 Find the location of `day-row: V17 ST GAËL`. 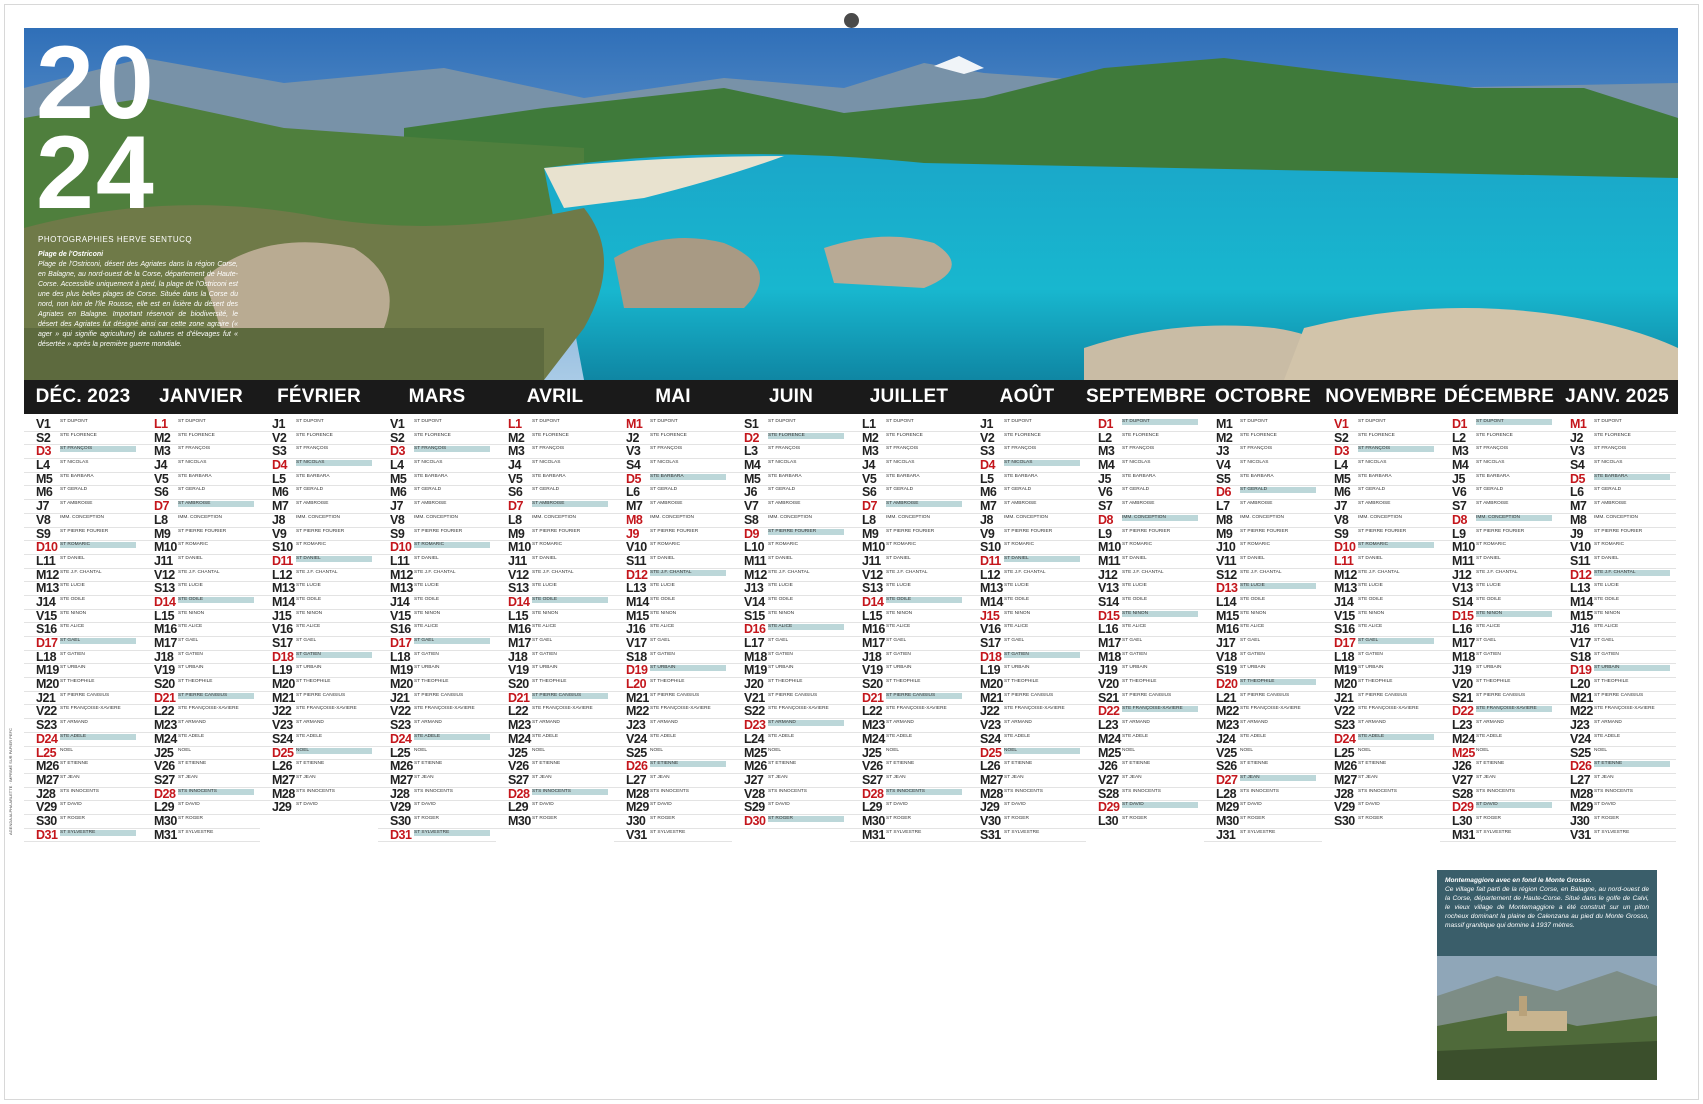

day-row: V17 ST GAËL is located at coordinates (1617, 644).